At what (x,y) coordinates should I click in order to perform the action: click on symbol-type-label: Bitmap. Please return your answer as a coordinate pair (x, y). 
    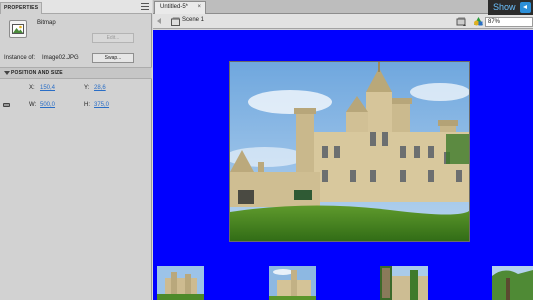
    Looking at the image, I should click on (46, 23).